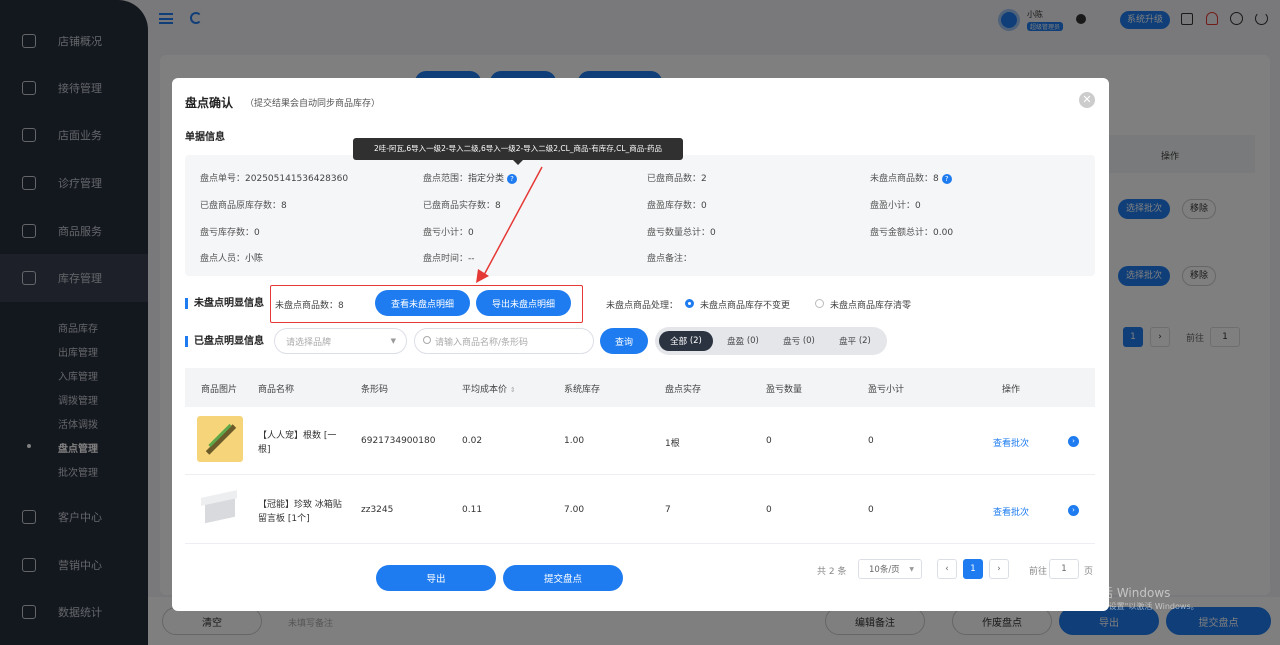  What do you see at coordinates (946, 178) in the screenshot?
I see `help-icon: ?` at bounding box center [946, 178].